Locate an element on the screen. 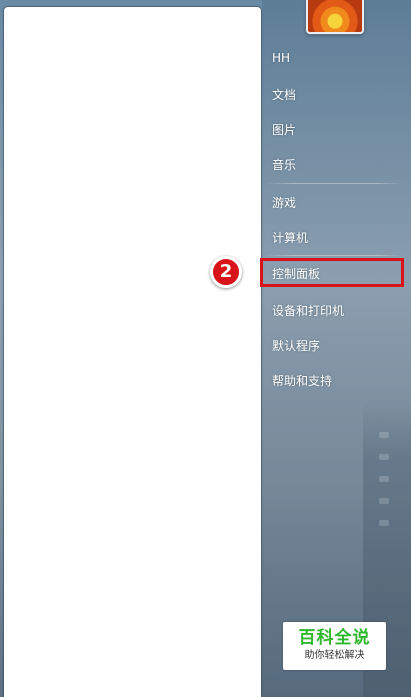 The height and width of the screenshot is (697, 411). menu-item-computer: 计算机 is located at coordinates (290, 237).